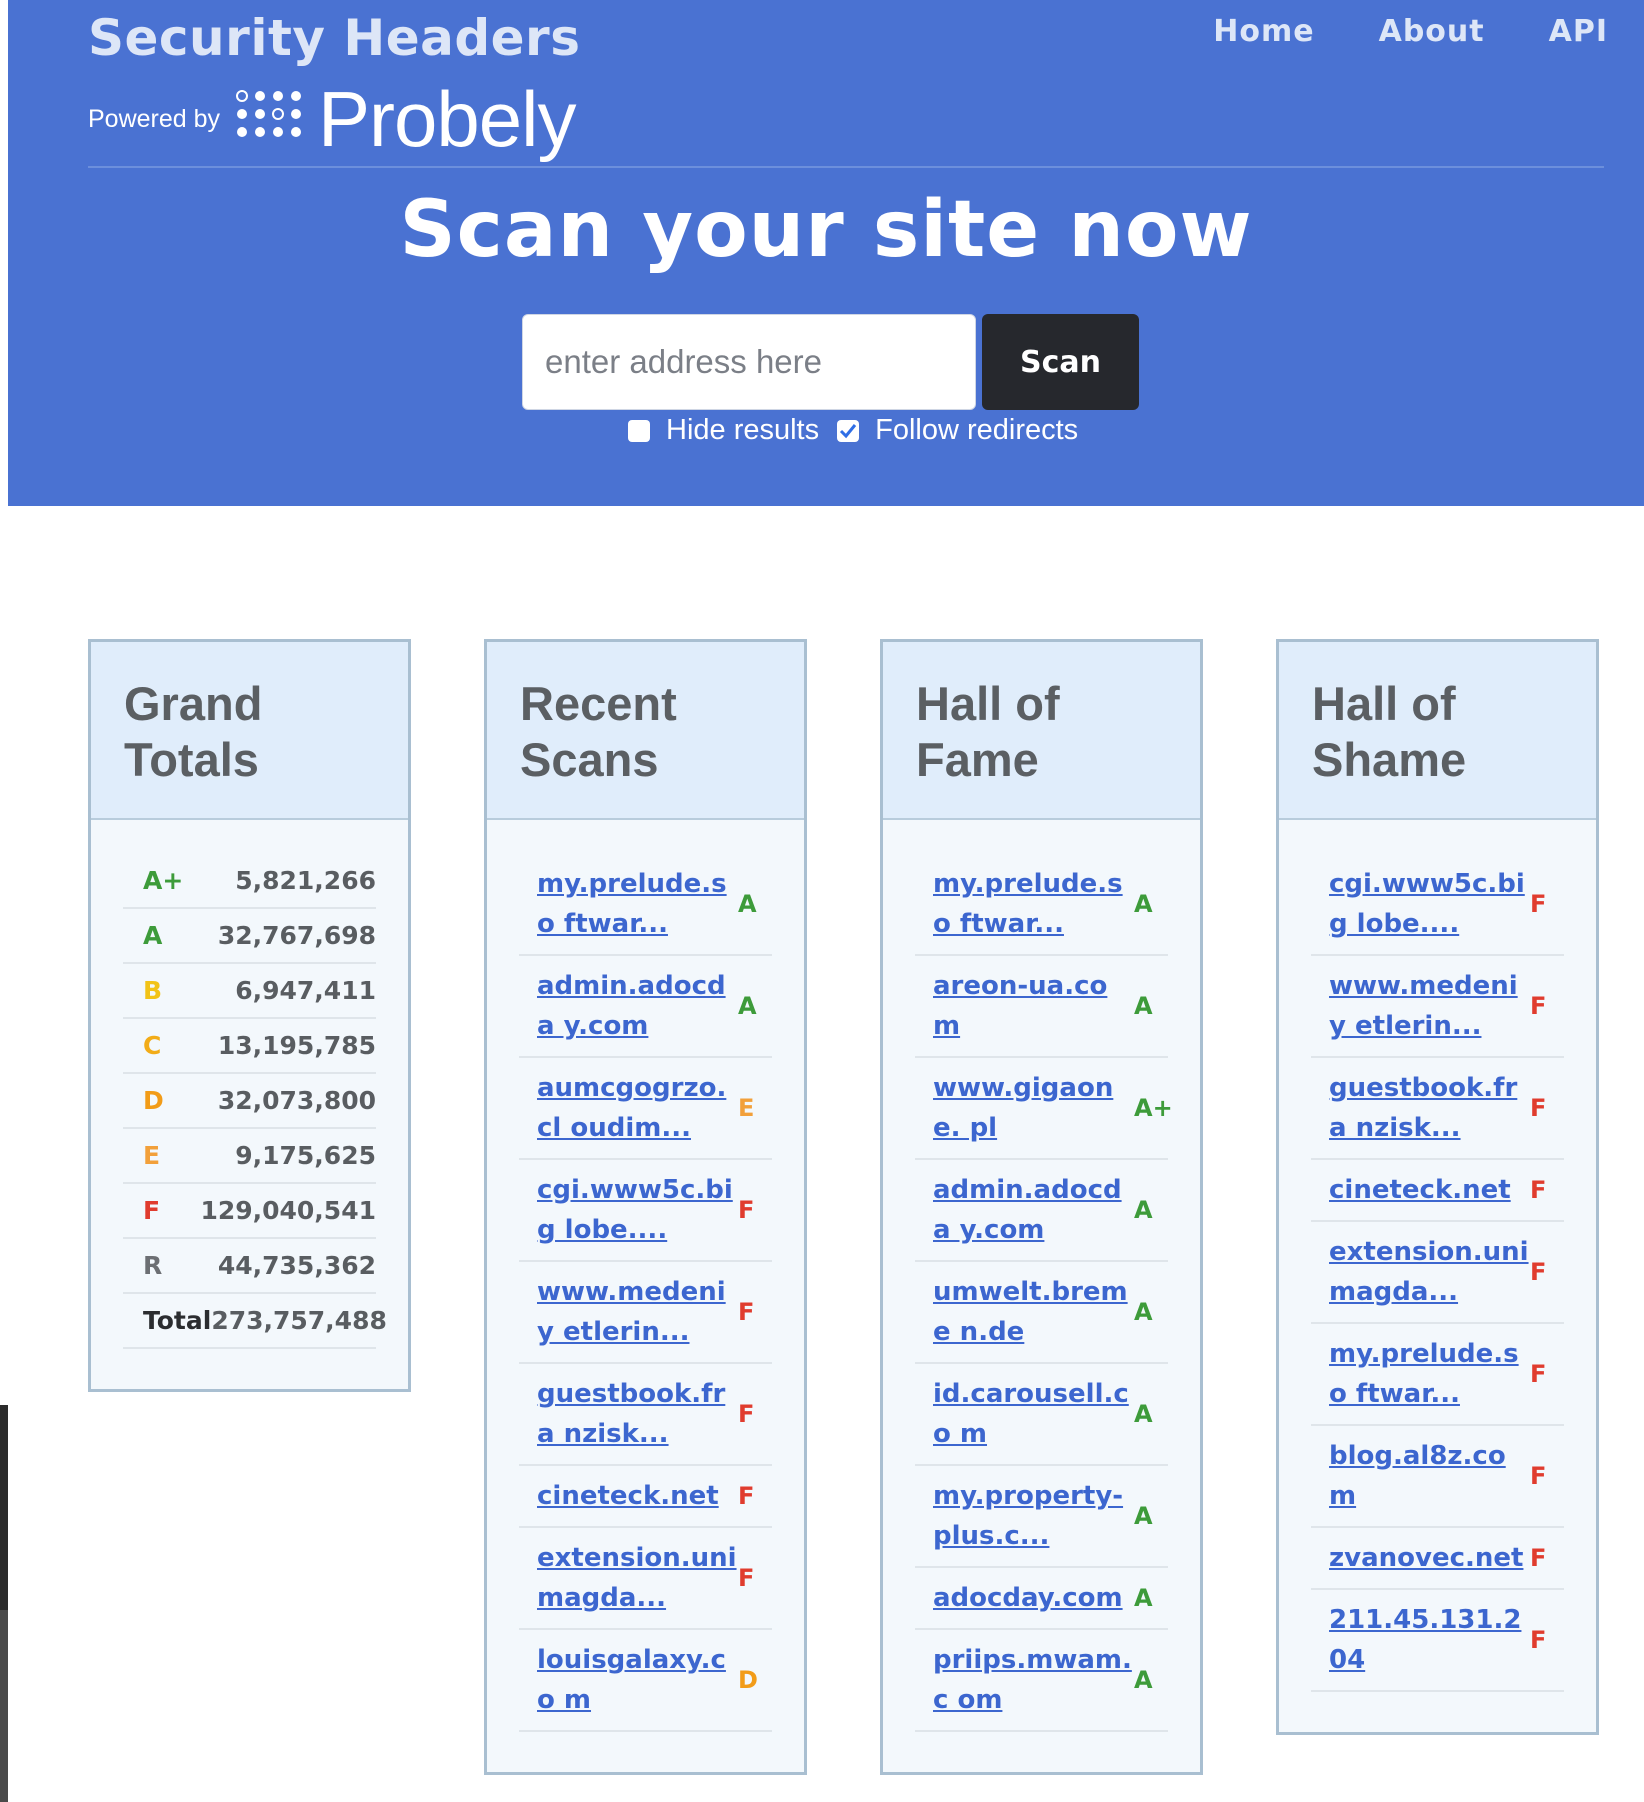 The height and width of the screenshot is (1802, 1644). What do you see at coordinates (1060, 362) in the screenshot?
I see `scan-button: Scan` at bounding box center [1060, 362].